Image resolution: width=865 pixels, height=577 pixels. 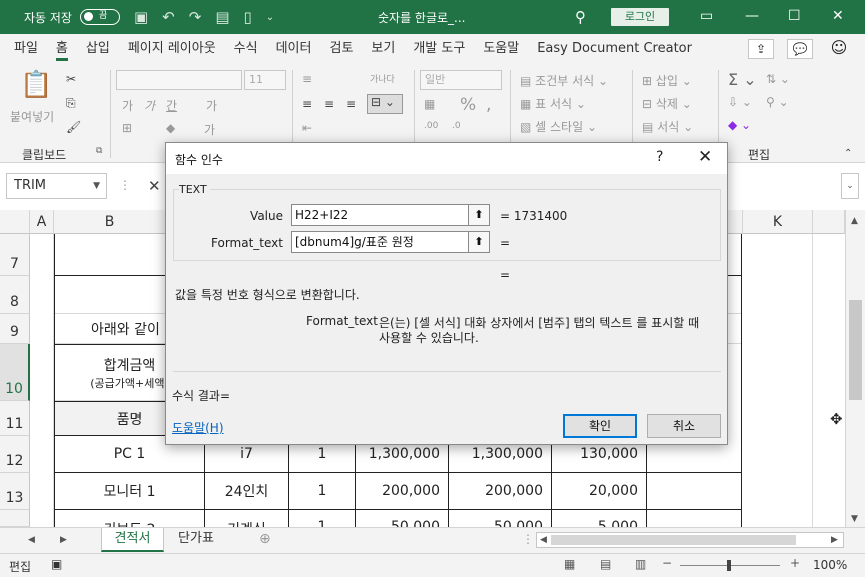 I want to click on copy-icon: ⎘, so click(x=71, y=103).